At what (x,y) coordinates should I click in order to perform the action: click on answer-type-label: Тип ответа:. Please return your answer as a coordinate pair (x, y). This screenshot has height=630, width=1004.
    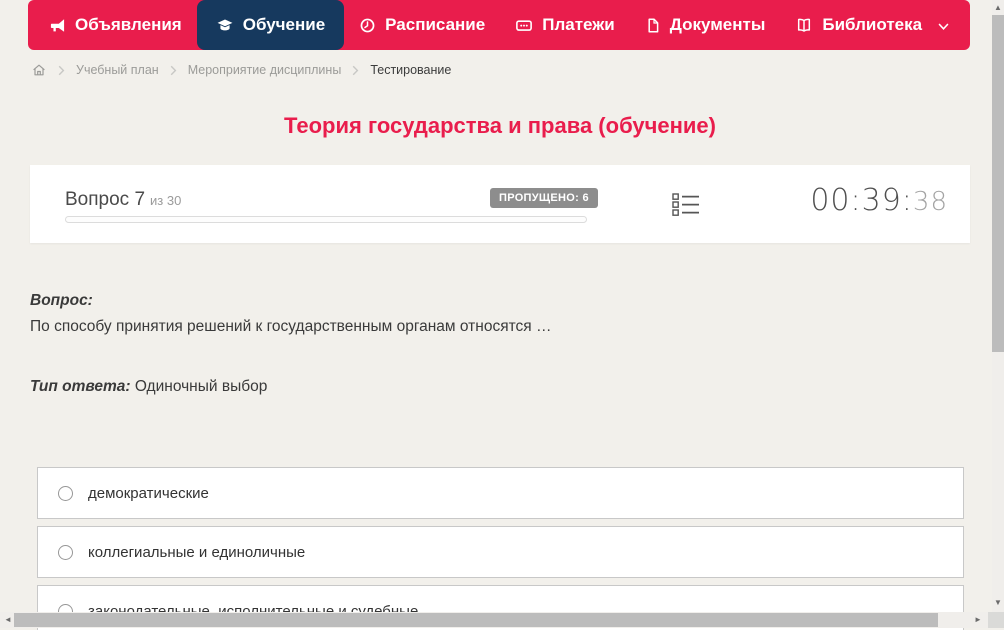
    Looking at the image, I should click on (80, 386).